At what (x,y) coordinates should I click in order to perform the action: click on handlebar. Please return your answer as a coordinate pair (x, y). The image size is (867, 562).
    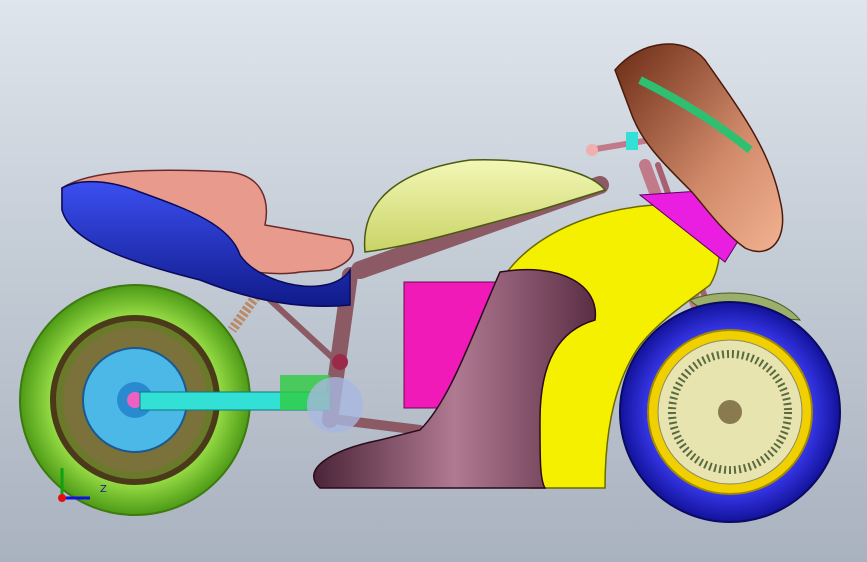
    Looking at the image, I should click on (620, 145).